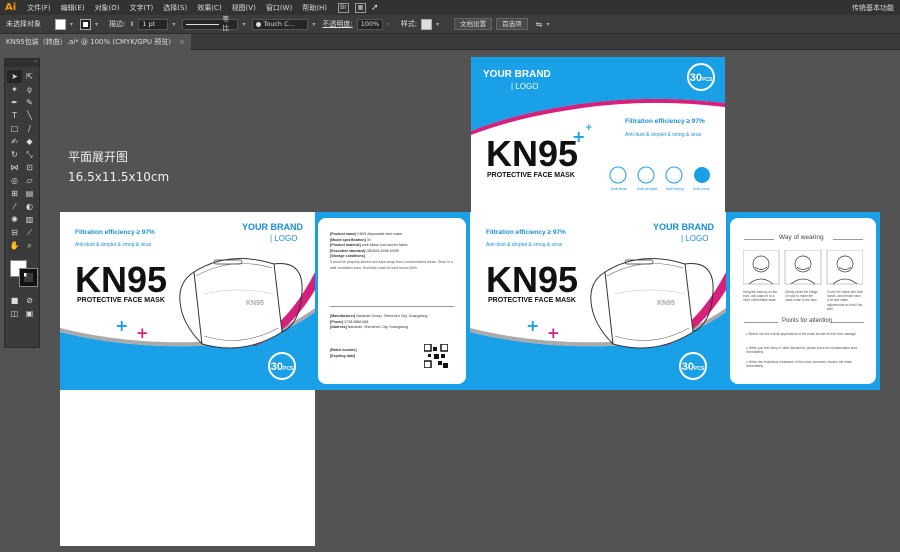 This screenshot has width=900, height=552. I want to click on document-setup-button: 文档设置, so click(473, 24).